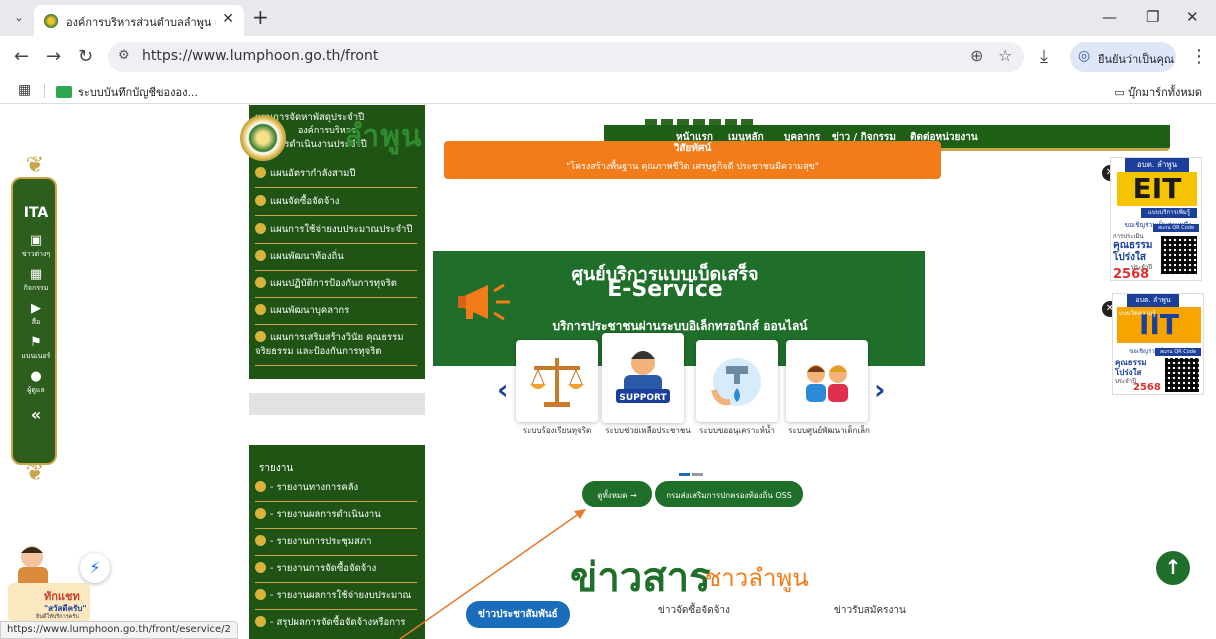 This screenshot has width=1216, height=639. What do you see at coordinates (36, 382) in the screenshot?
I see `ita-item-admin: ● ผู้ดูแล` at bounding box center [36, 382].